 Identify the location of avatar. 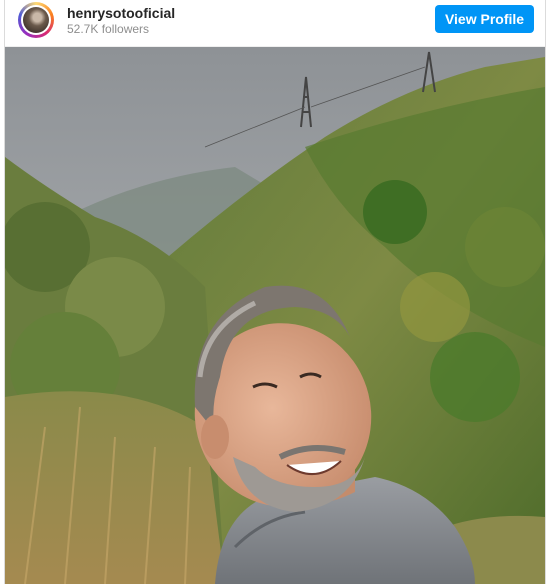
(36, 20).